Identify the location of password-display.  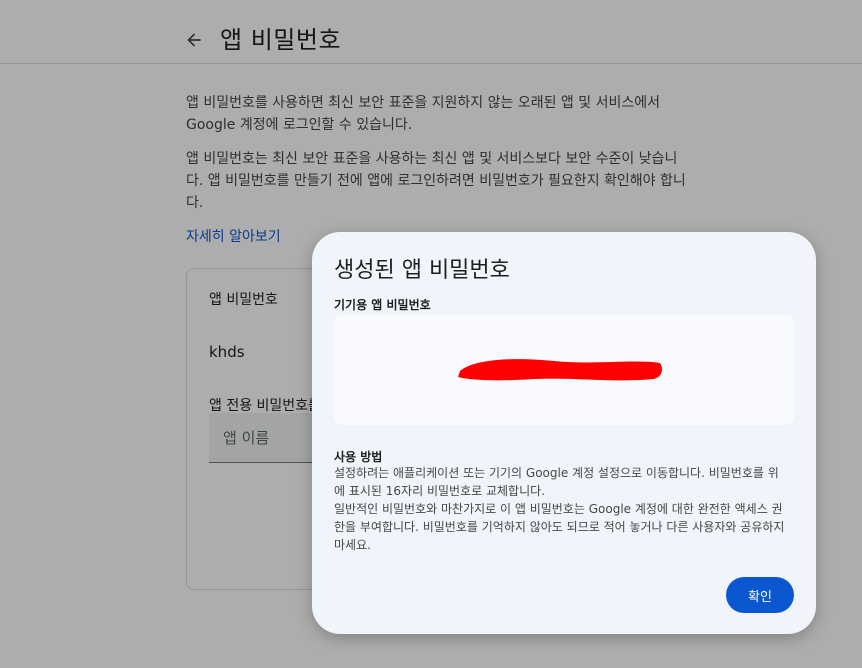
(564, 370).